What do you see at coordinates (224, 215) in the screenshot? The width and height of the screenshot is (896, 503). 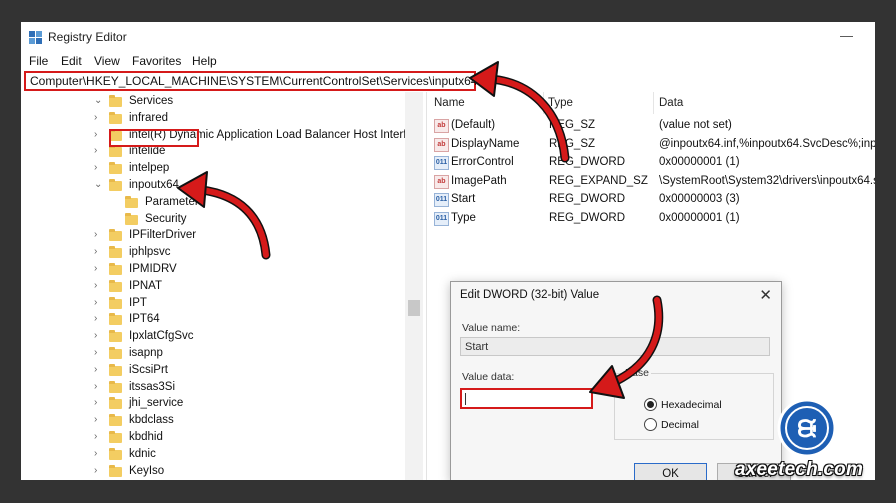 I see `arrow-to-inpoutx64` at bounding box center [224, 215].